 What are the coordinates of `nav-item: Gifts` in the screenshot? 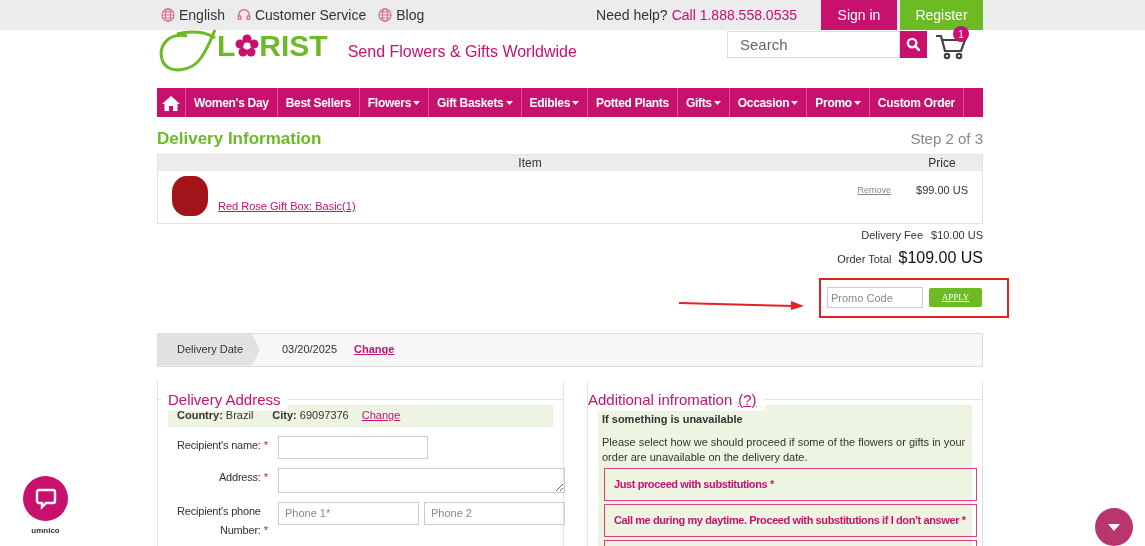 It's located at (703, 102).